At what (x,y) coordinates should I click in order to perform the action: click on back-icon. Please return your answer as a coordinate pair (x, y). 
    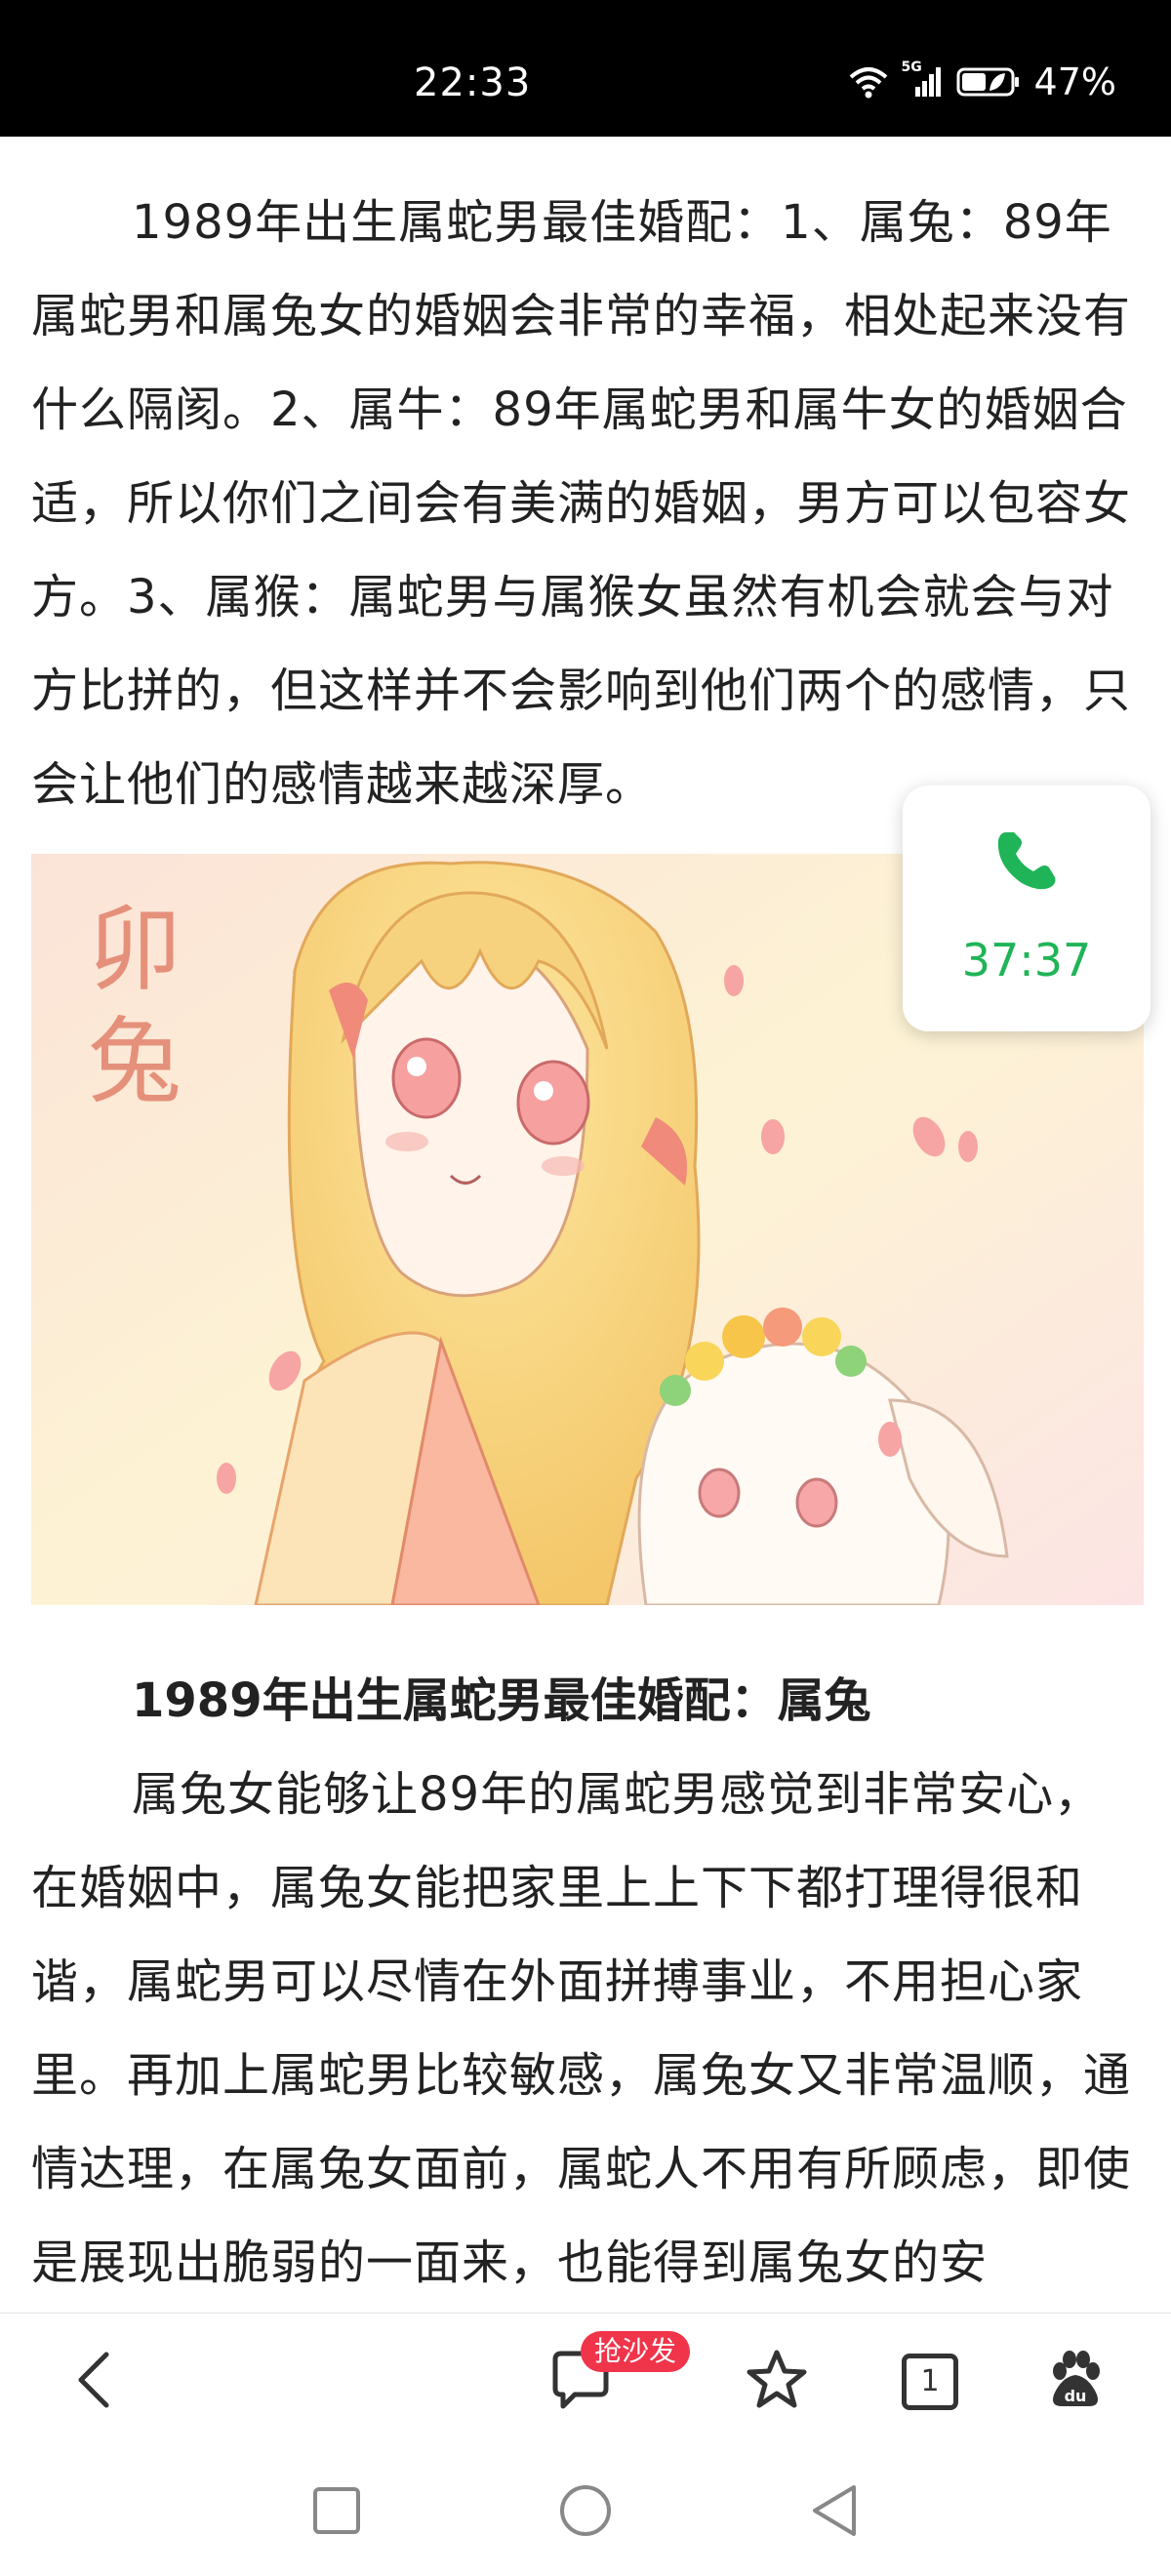
    Looking at the image, I should click on (93, 2382).